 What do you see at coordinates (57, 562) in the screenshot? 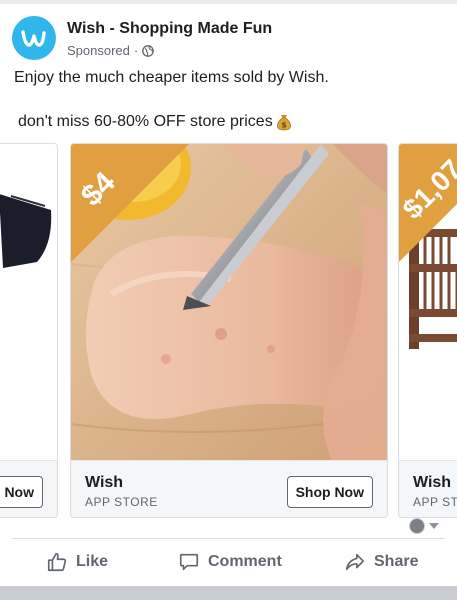
I see `thumbs-up-icon` at bounding box center [57, 562].